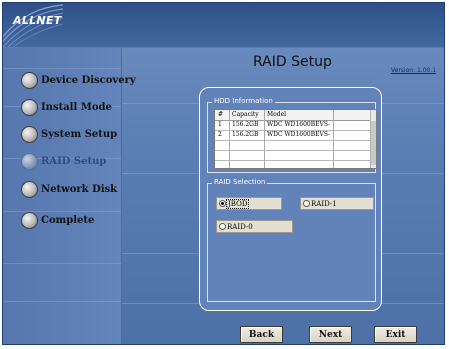 The height and width of the screenshot is (349, 449). What do you see at coordinates (324, 203) in the screenshot?
I see `raid-option-label: RAID-1` at bounding box center [324, 203].